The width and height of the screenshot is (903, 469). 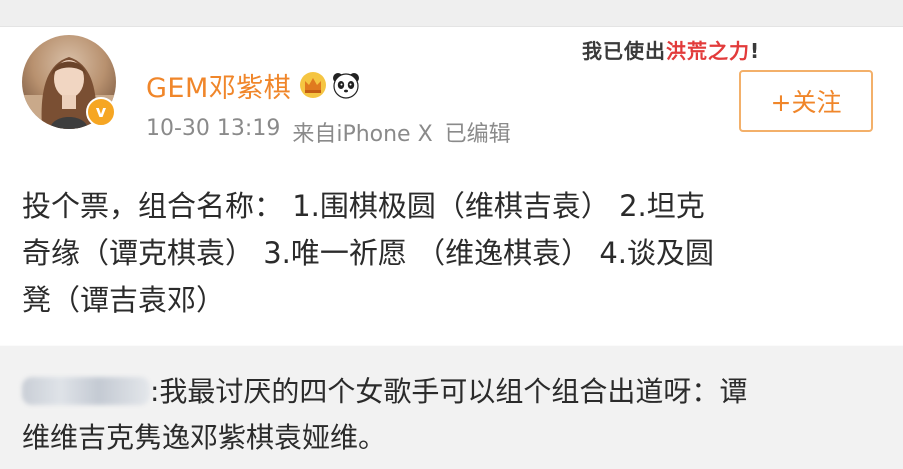 What do you see at coordinates (101, 112) in the screenshot?
I see `verified-badge-icon: v` at bounding box center [101, 112].